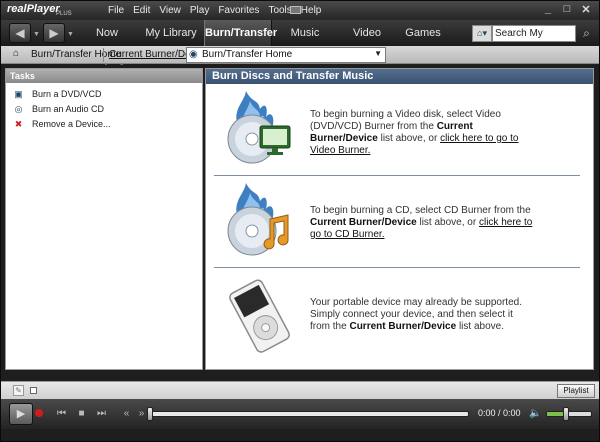 This screenshot has height=442, width=600. Describe the element at coordinates (101, 413) in the screenshot. I see `next-track-icon: ⏭` at that location.